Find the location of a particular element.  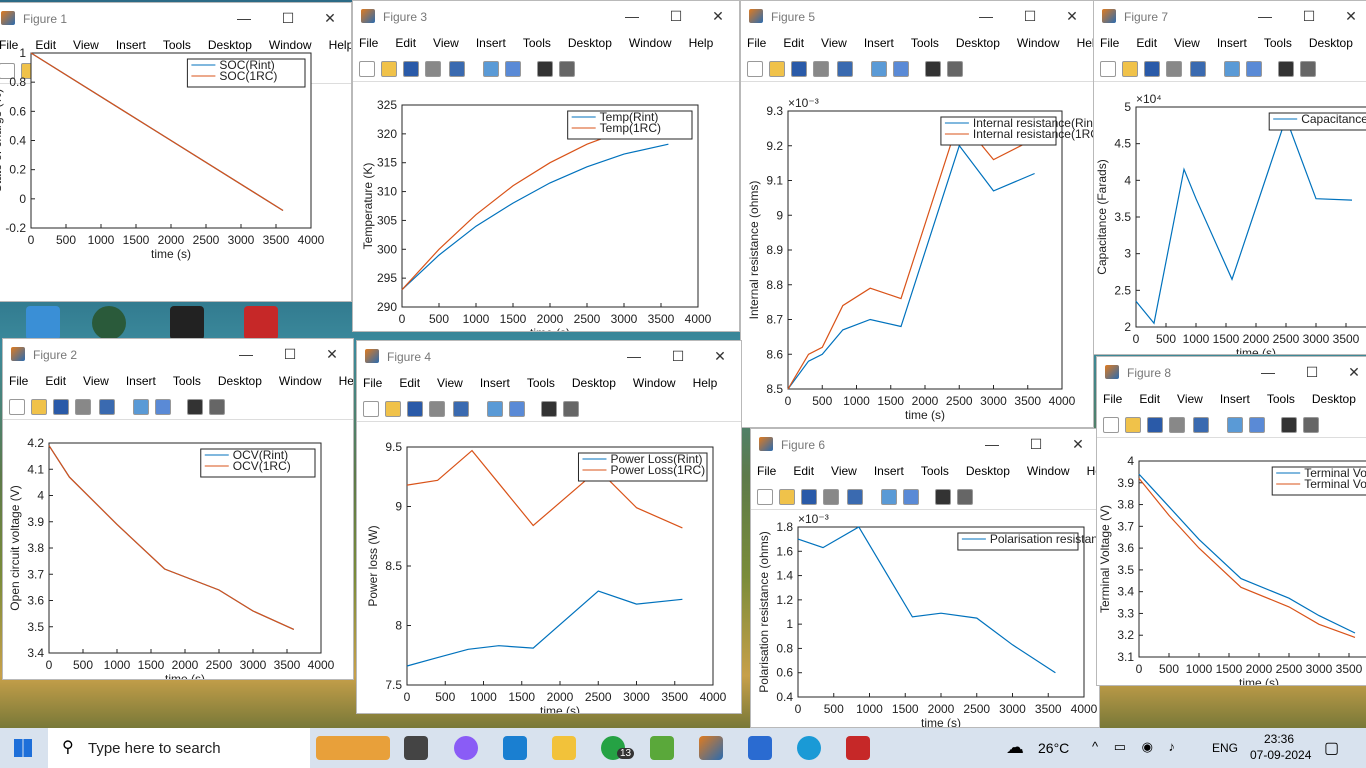

y-tick-label: 1.4 is located at coordinates (784, 576).